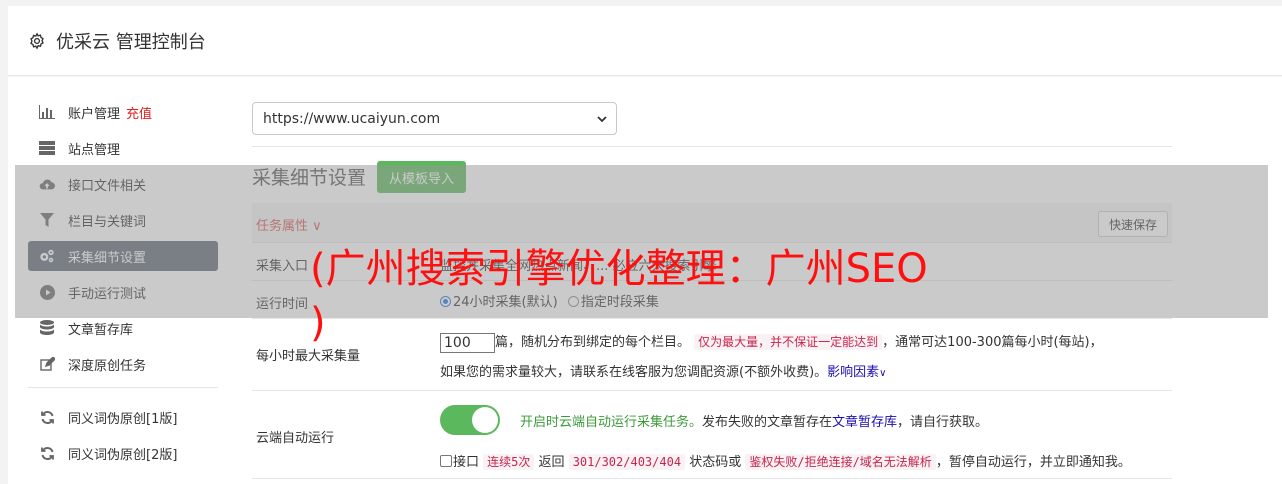 The image size is (1282, 484). I want to click on sidebar-item-synonym-v2: 同义词伪原创[2版], so click(123, 453).